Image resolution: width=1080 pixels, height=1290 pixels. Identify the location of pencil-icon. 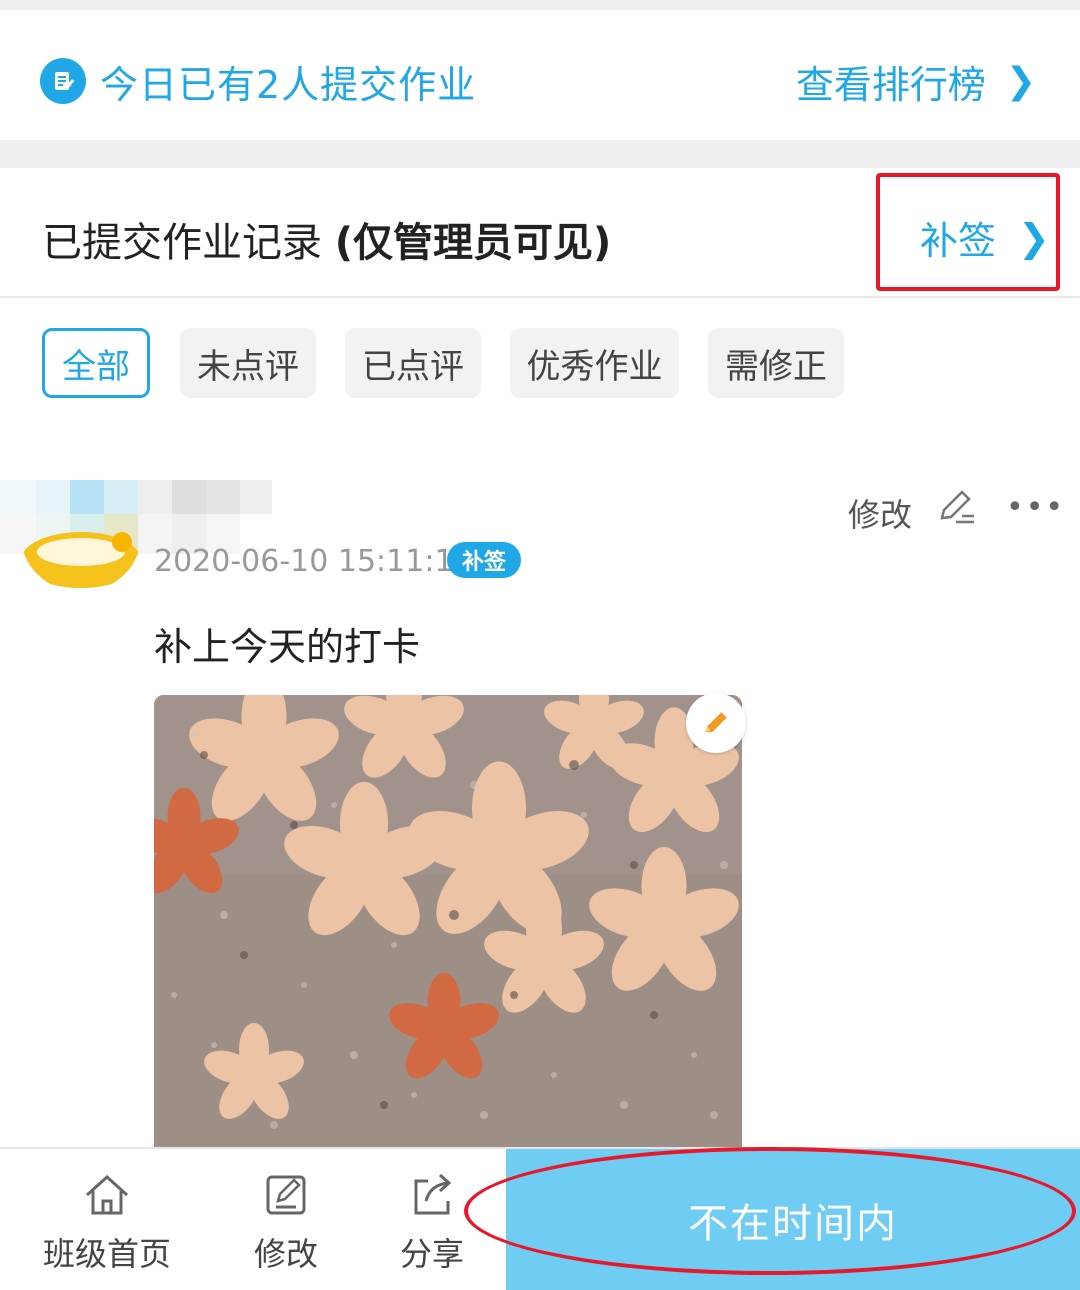
(716, 722).